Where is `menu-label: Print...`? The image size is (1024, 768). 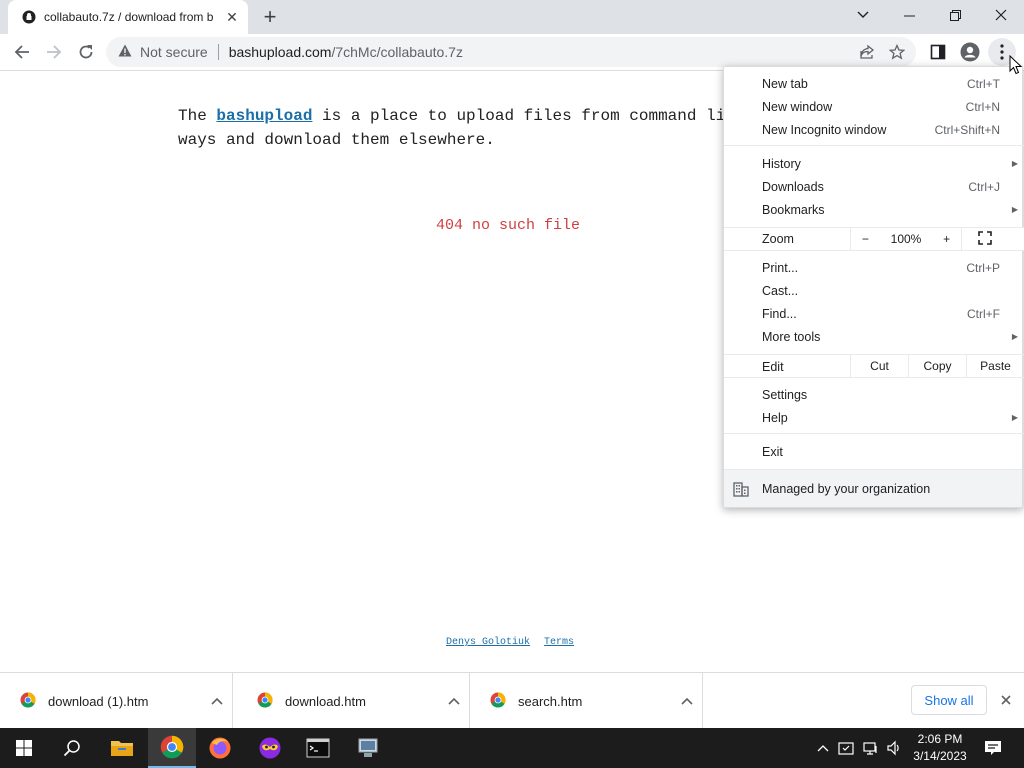
menu-label: Print... is located at coordinates (780, 267).